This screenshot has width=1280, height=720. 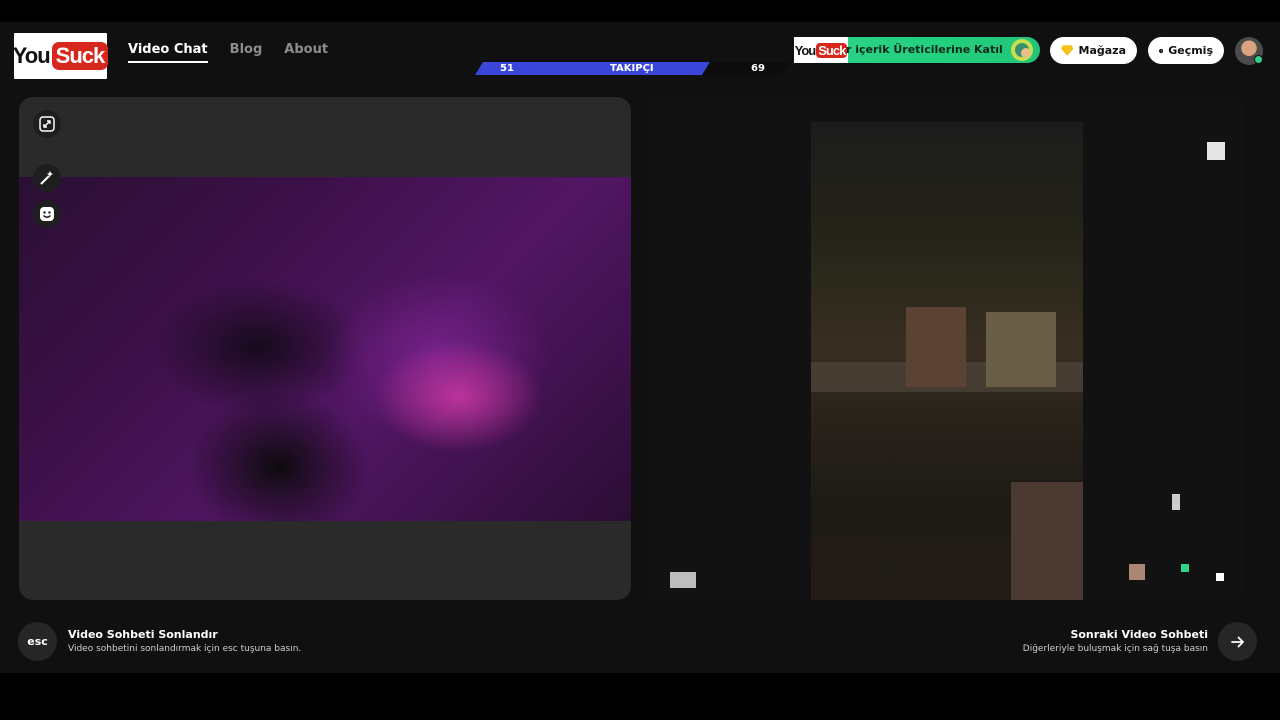 I want to click on creator-promo-banner: You Suck r içerik Üreticilerine Katıl, so click(x=917, y=50).